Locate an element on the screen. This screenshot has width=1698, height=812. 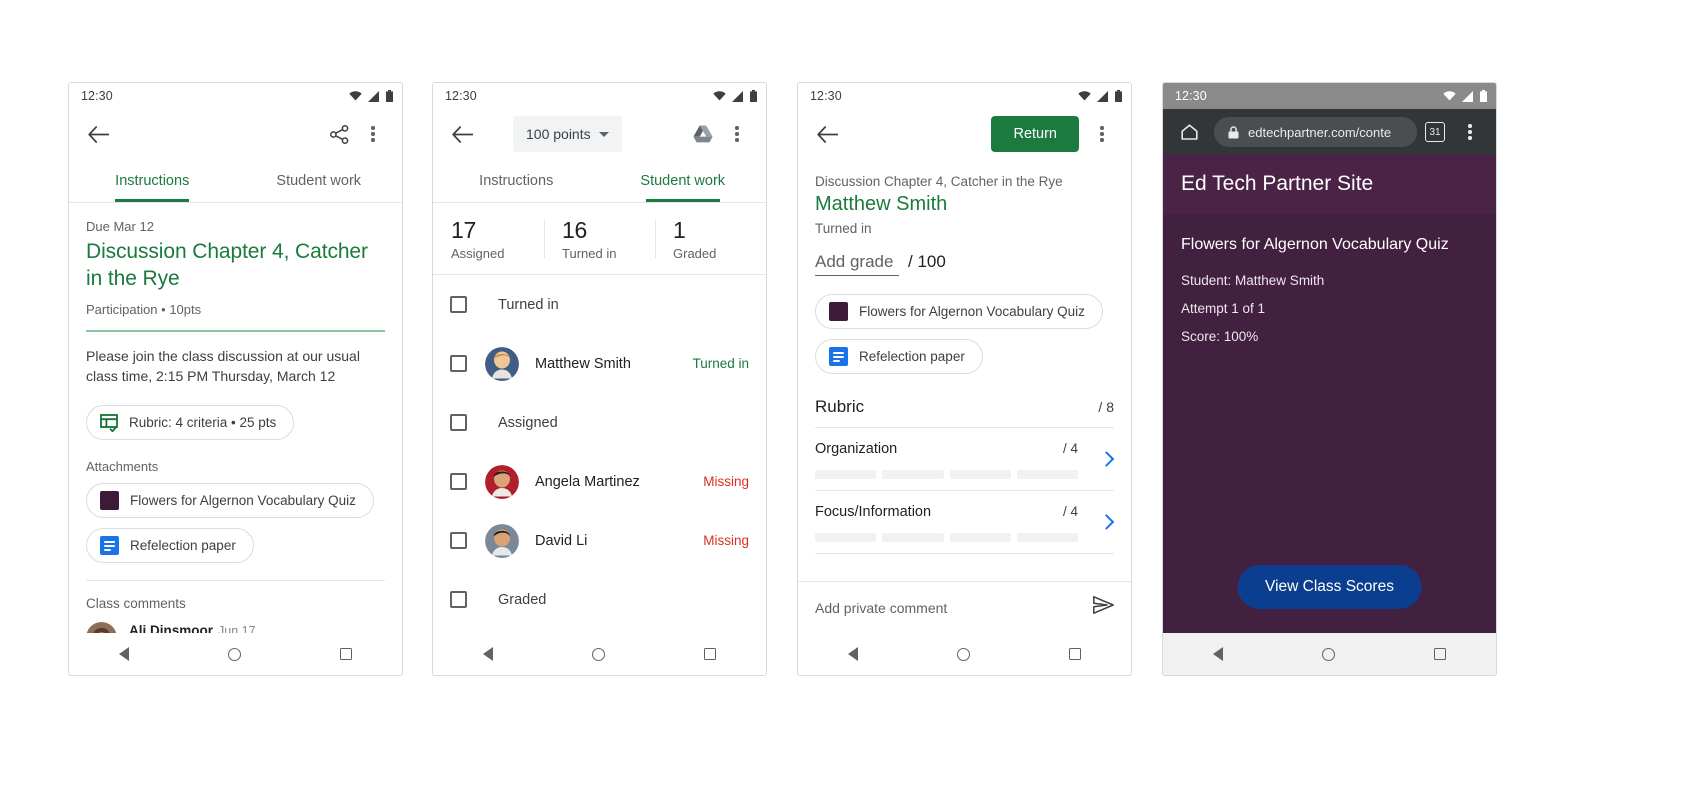
rubric-header: Rubric / 8 is located at coordinates (964, 412).